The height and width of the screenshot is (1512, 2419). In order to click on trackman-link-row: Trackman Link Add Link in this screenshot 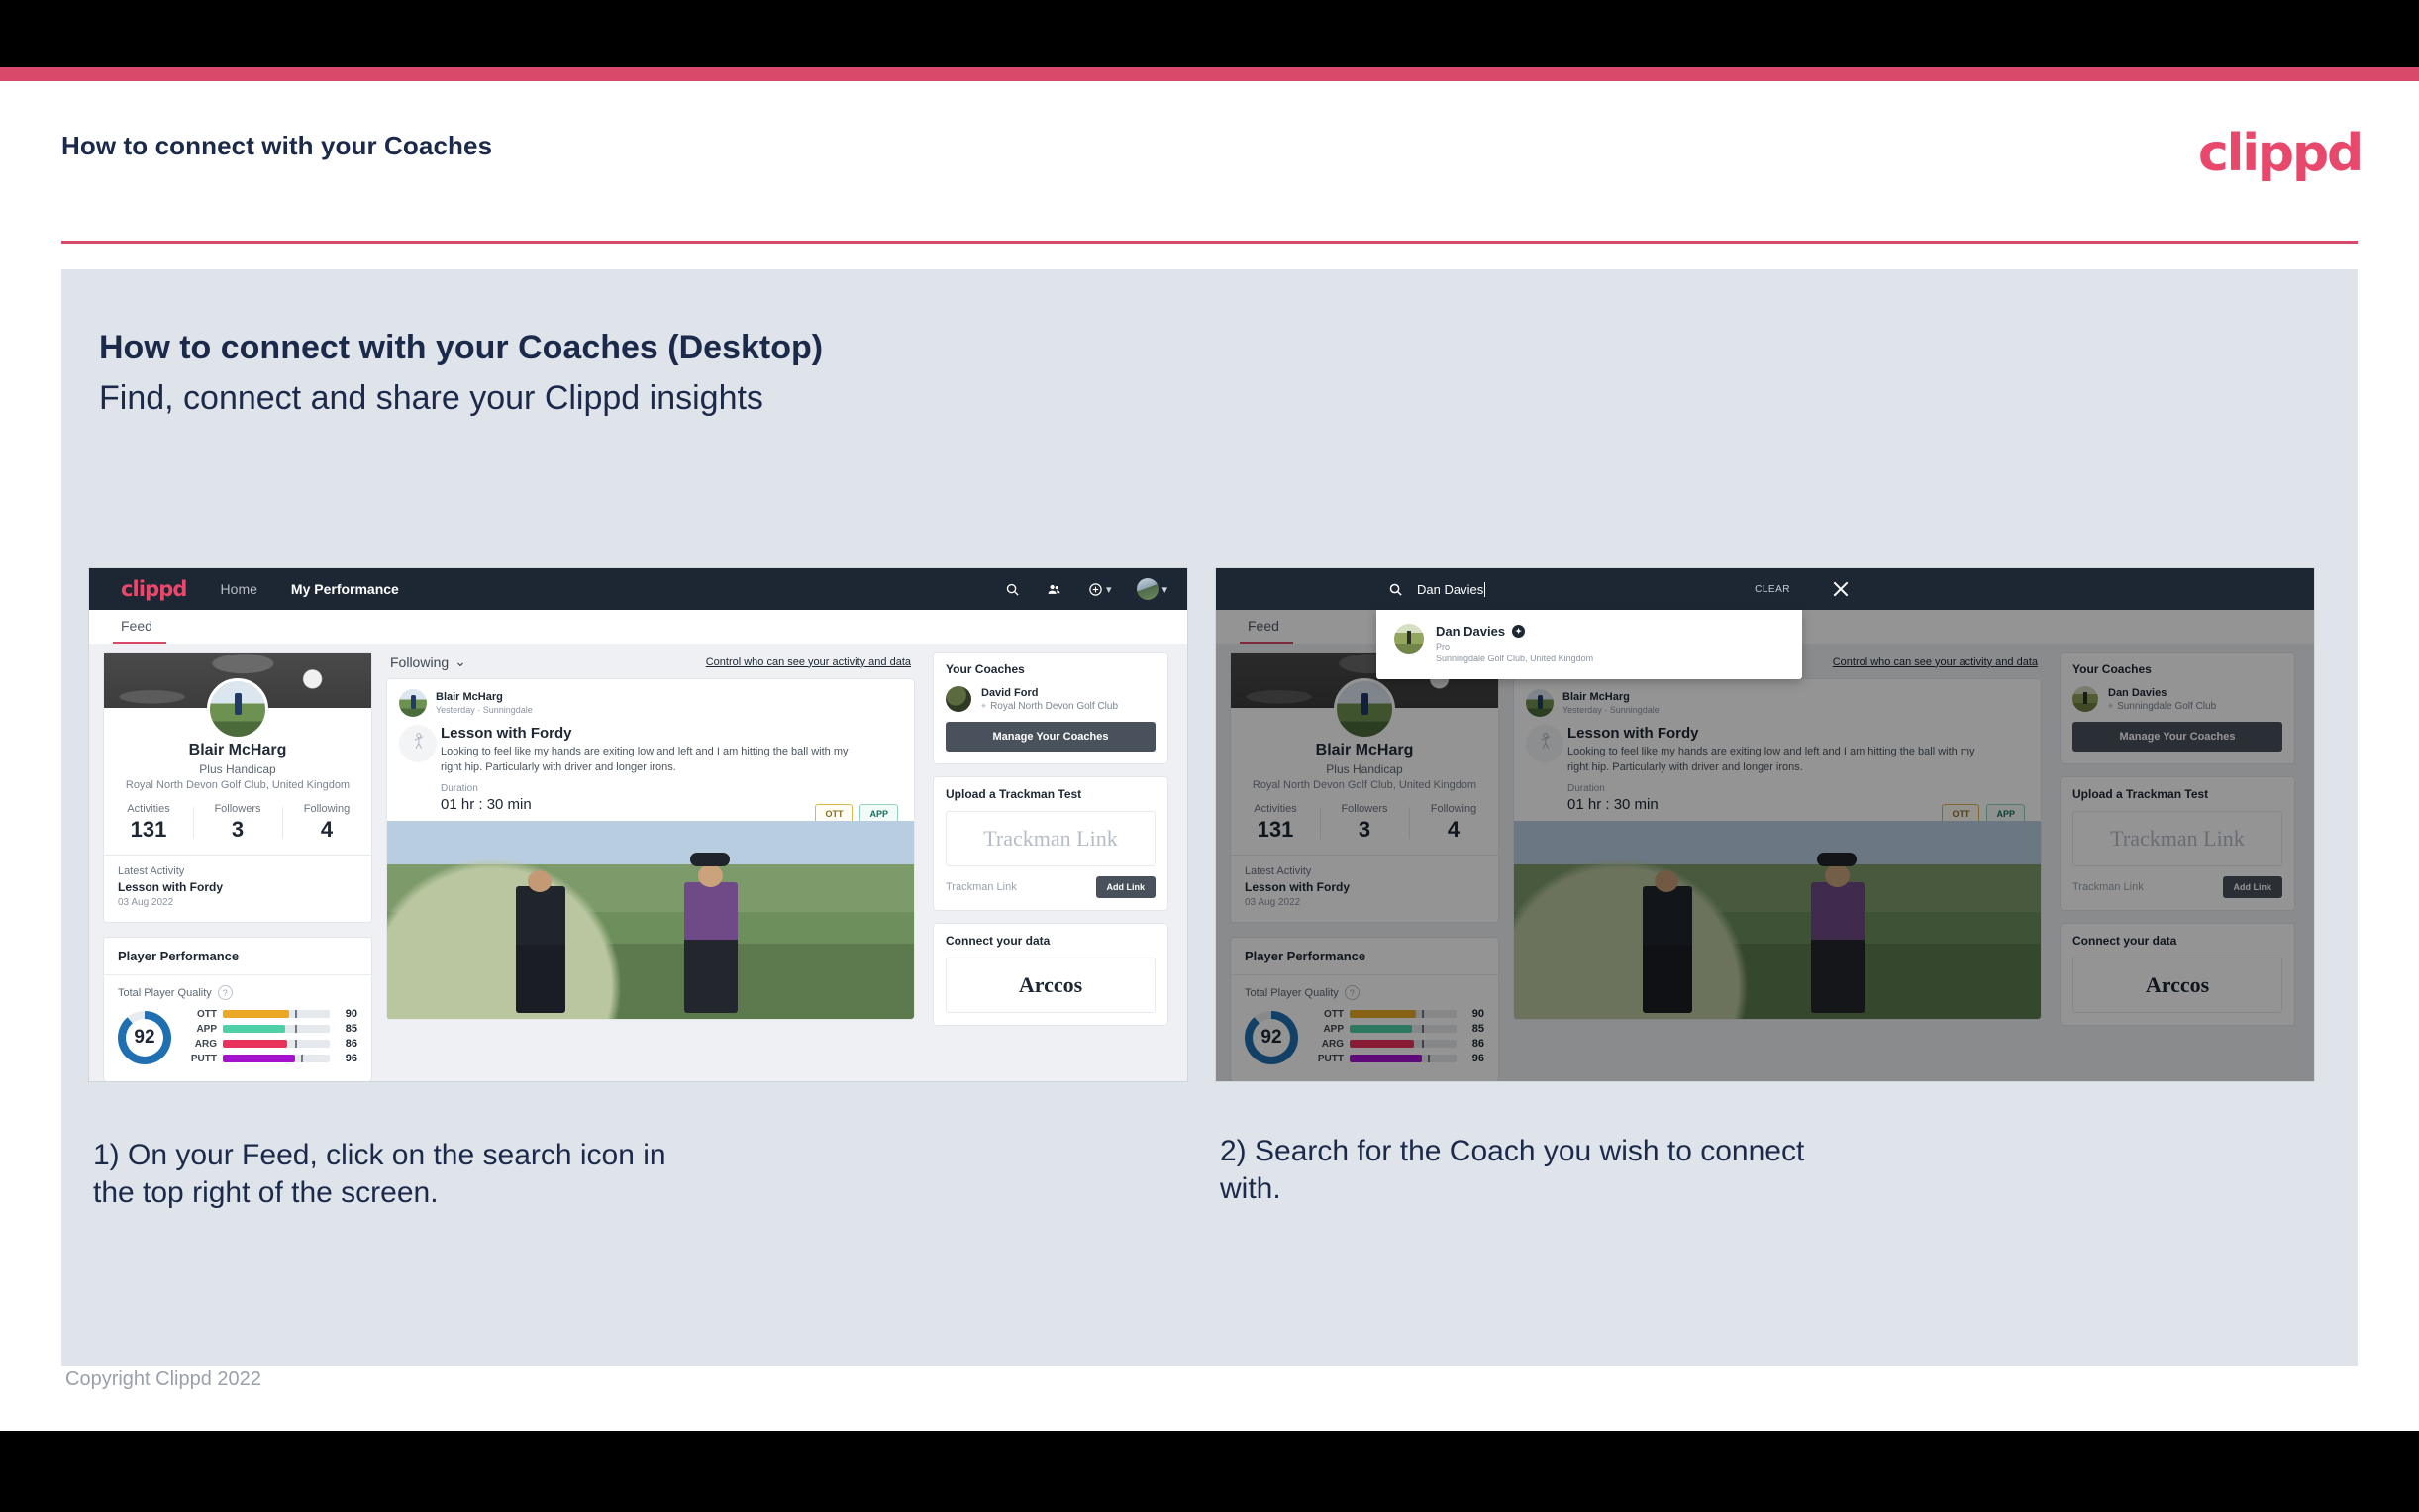, I will do `click(1051, 887)`.